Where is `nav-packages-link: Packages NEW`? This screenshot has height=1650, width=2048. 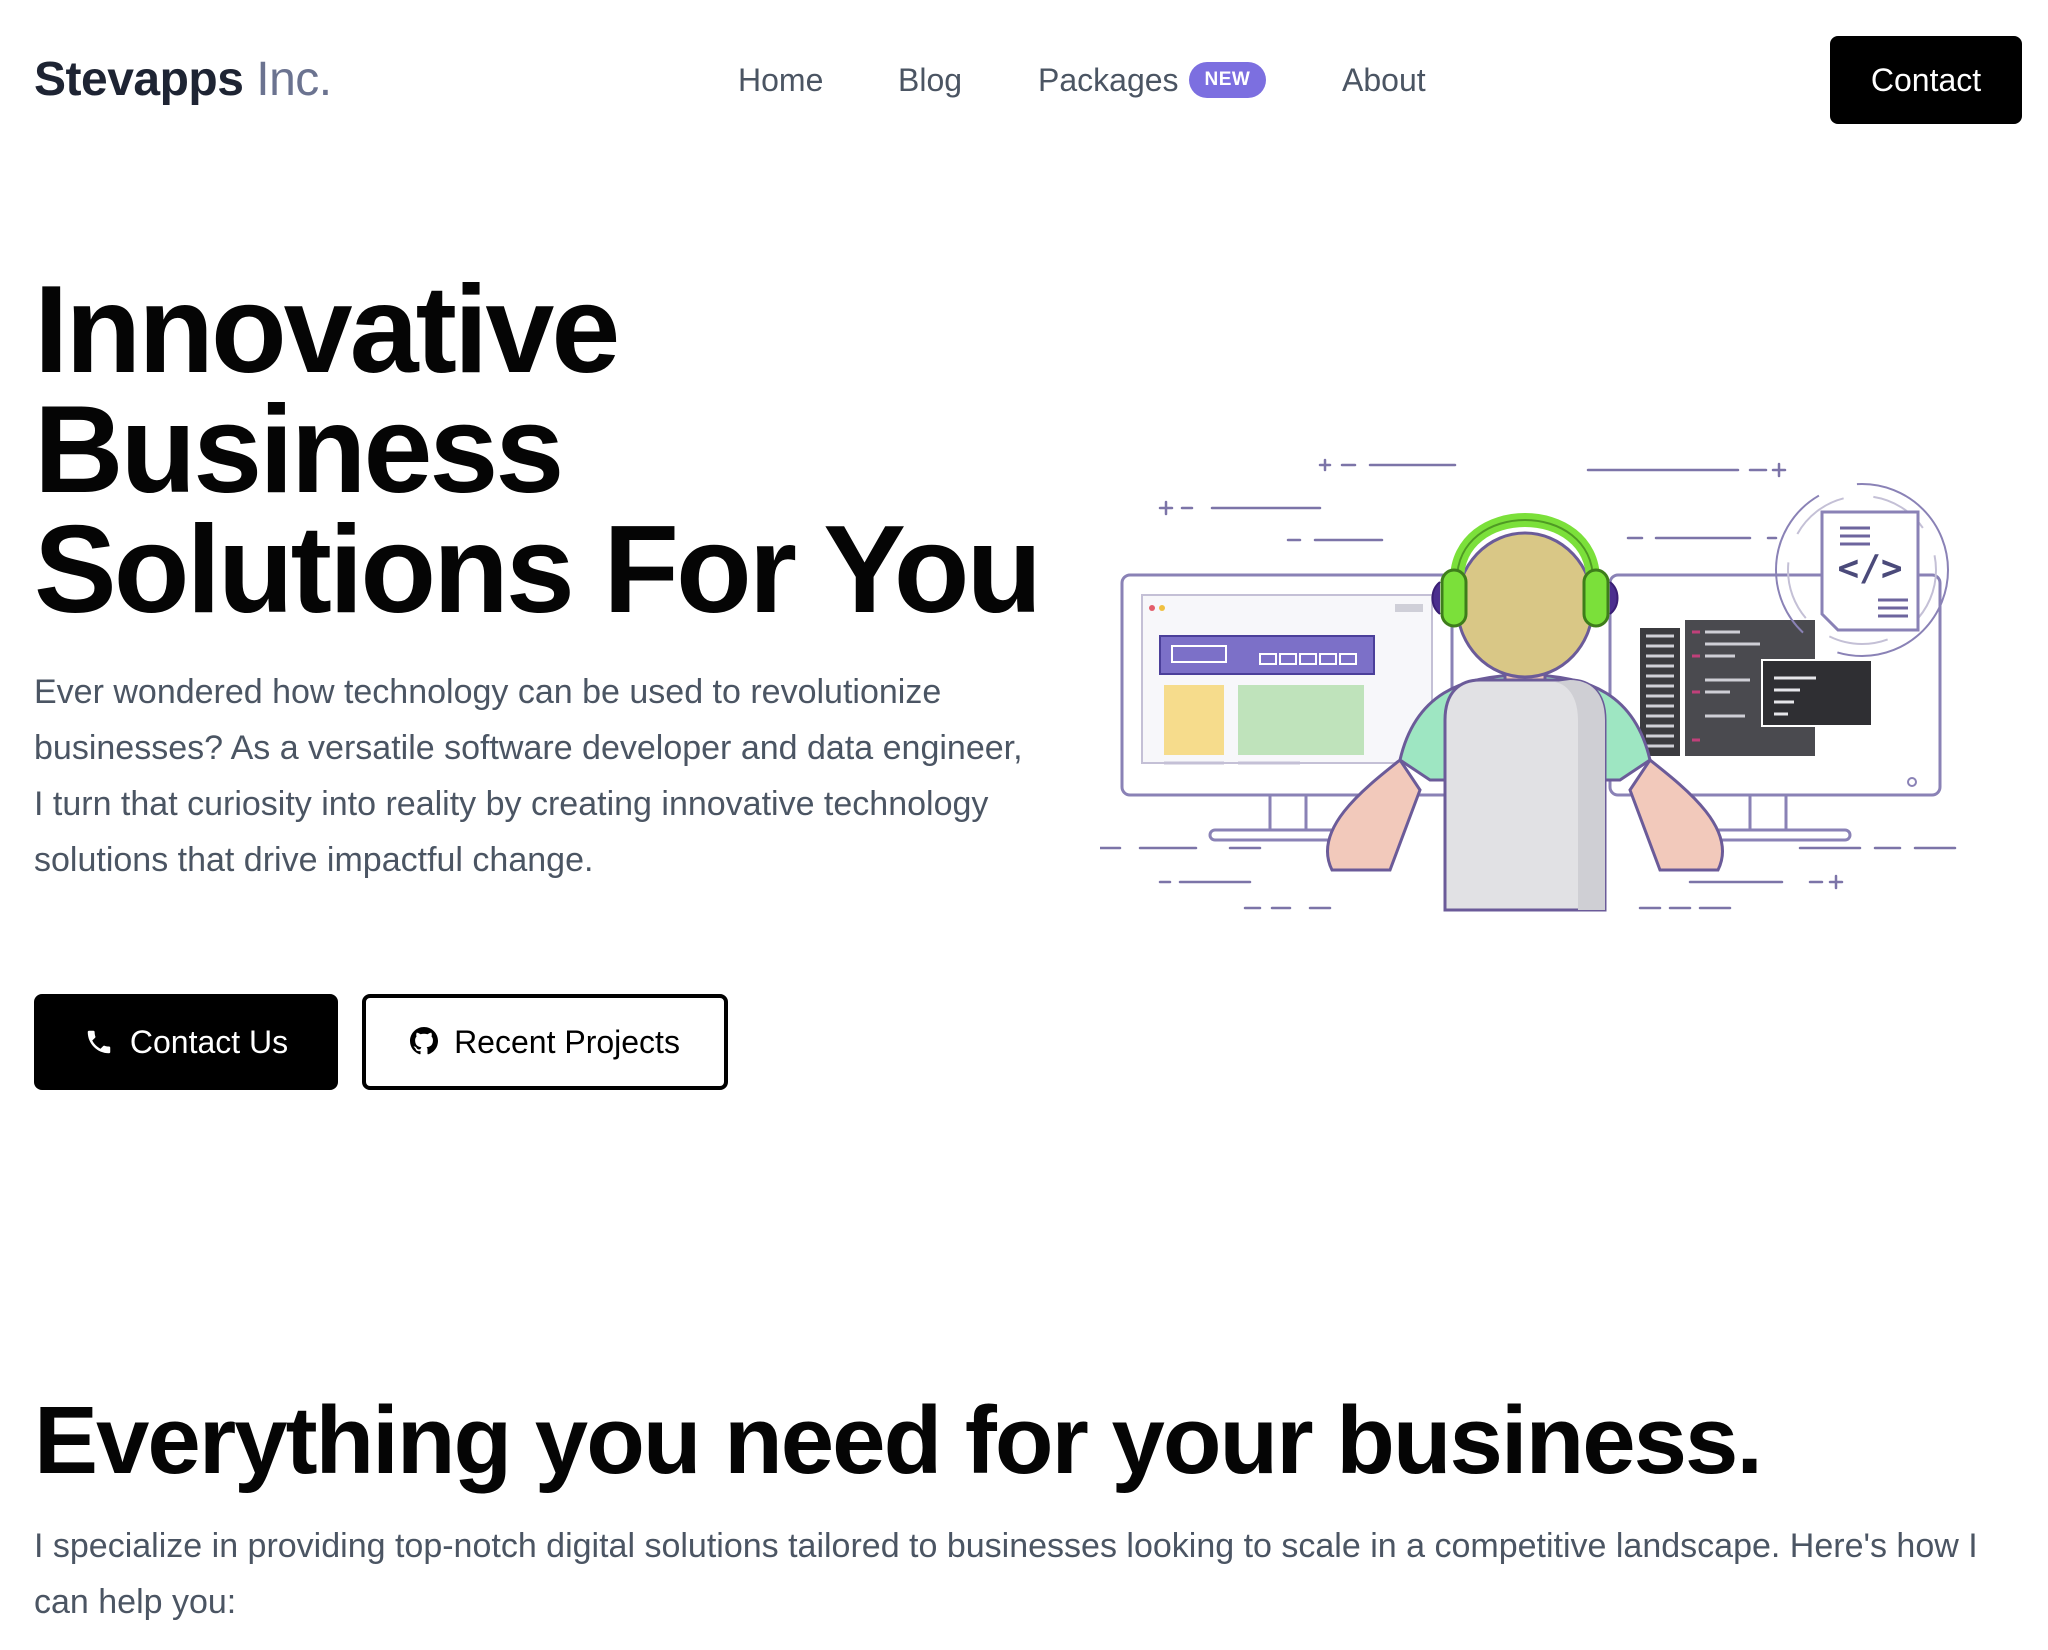 nav-packages-link: Packages NEW is located at coordinates (1152, 80).